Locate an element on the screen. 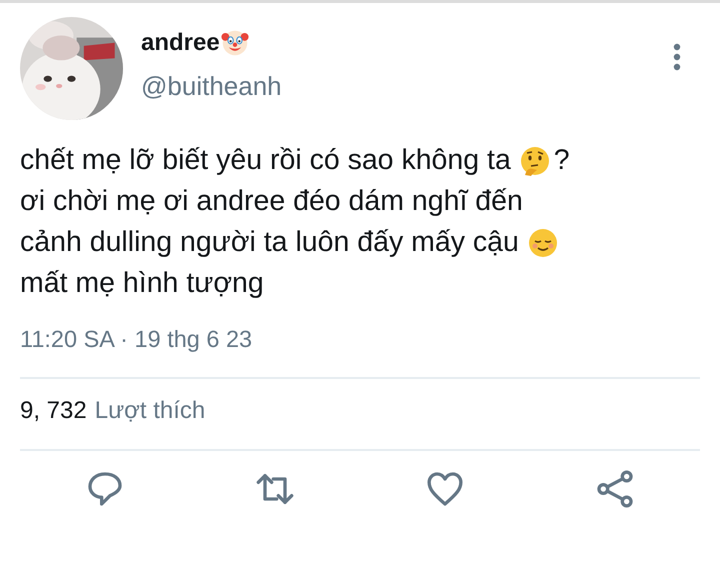  tweet-text: ơi chời mẹ ơi andree đéo dám nghĩ đến is located at coordinates (271, 201).